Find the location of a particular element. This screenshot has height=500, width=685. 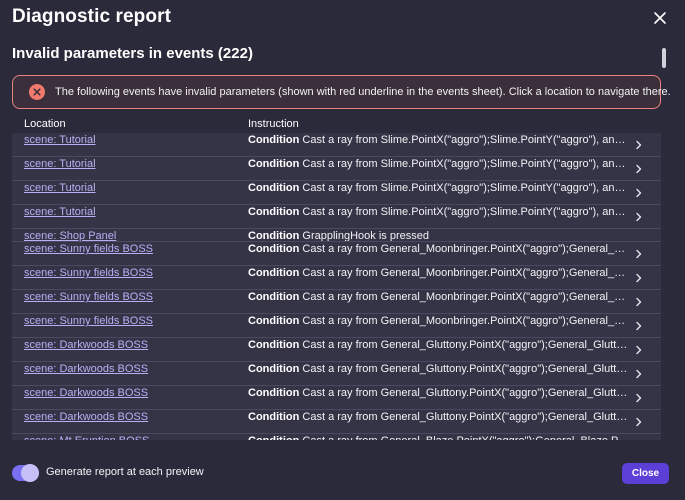

row-location-cell: scene: Mt Eruption BOSS is located at coordinates (130, 437).